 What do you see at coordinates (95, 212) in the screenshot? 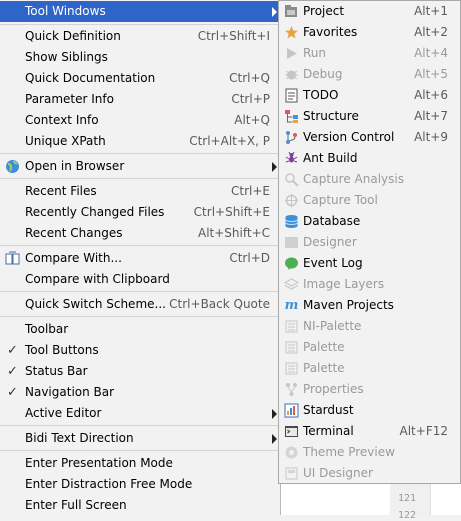
I see `menu-item-label: Recently Changed Files` at bounding box center [95, 212].